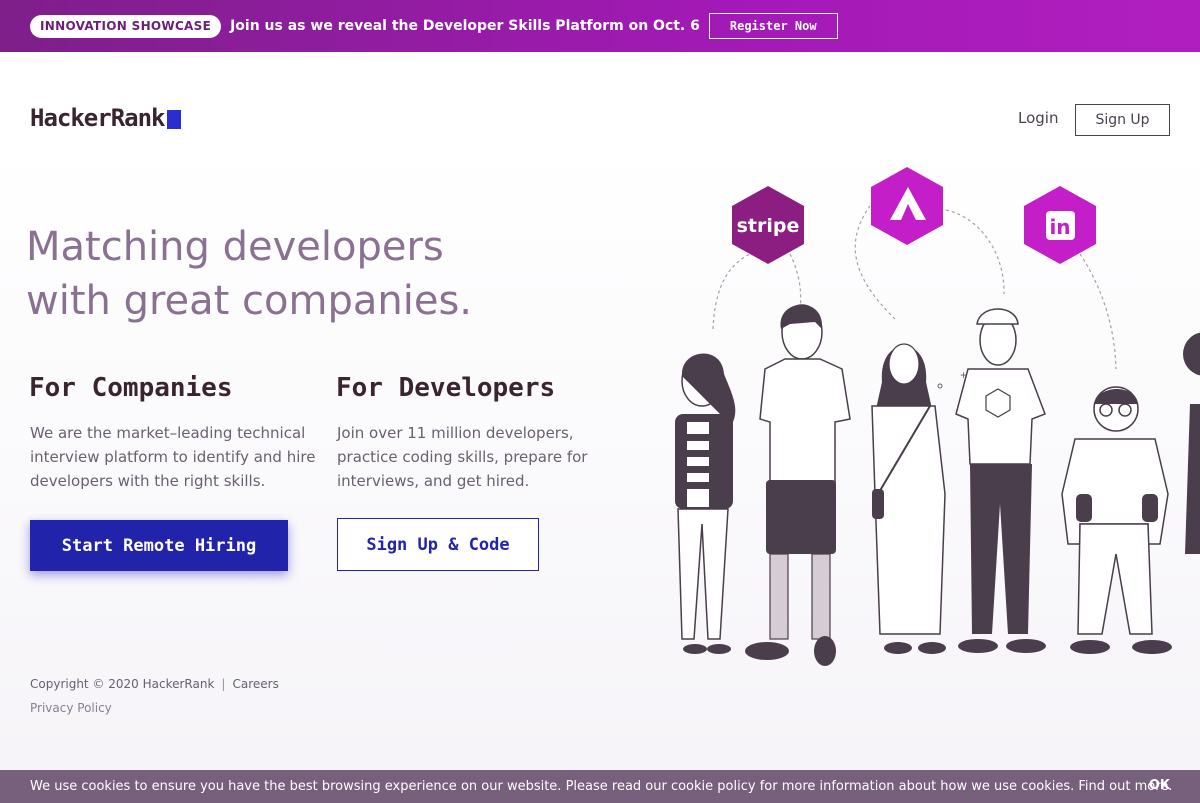  What do you see at coordinates (159, 545) in the screenshot?
I see `start-remote-hiring-button: Start Remote Hiring` at bounding box center [159, 545].